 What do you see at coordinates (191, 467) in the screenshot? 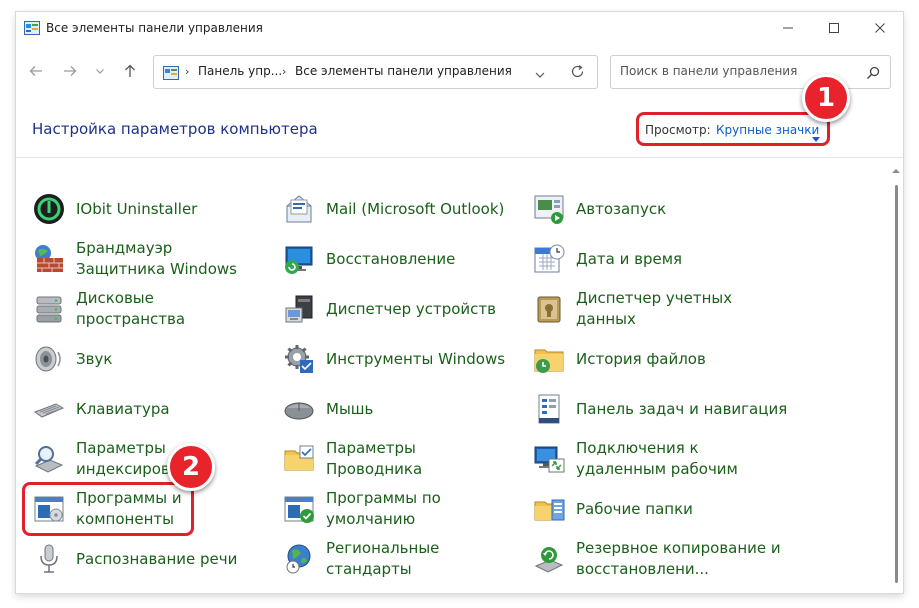
I see `annotation-badge-2: 2` at bounding box center [191, 467].